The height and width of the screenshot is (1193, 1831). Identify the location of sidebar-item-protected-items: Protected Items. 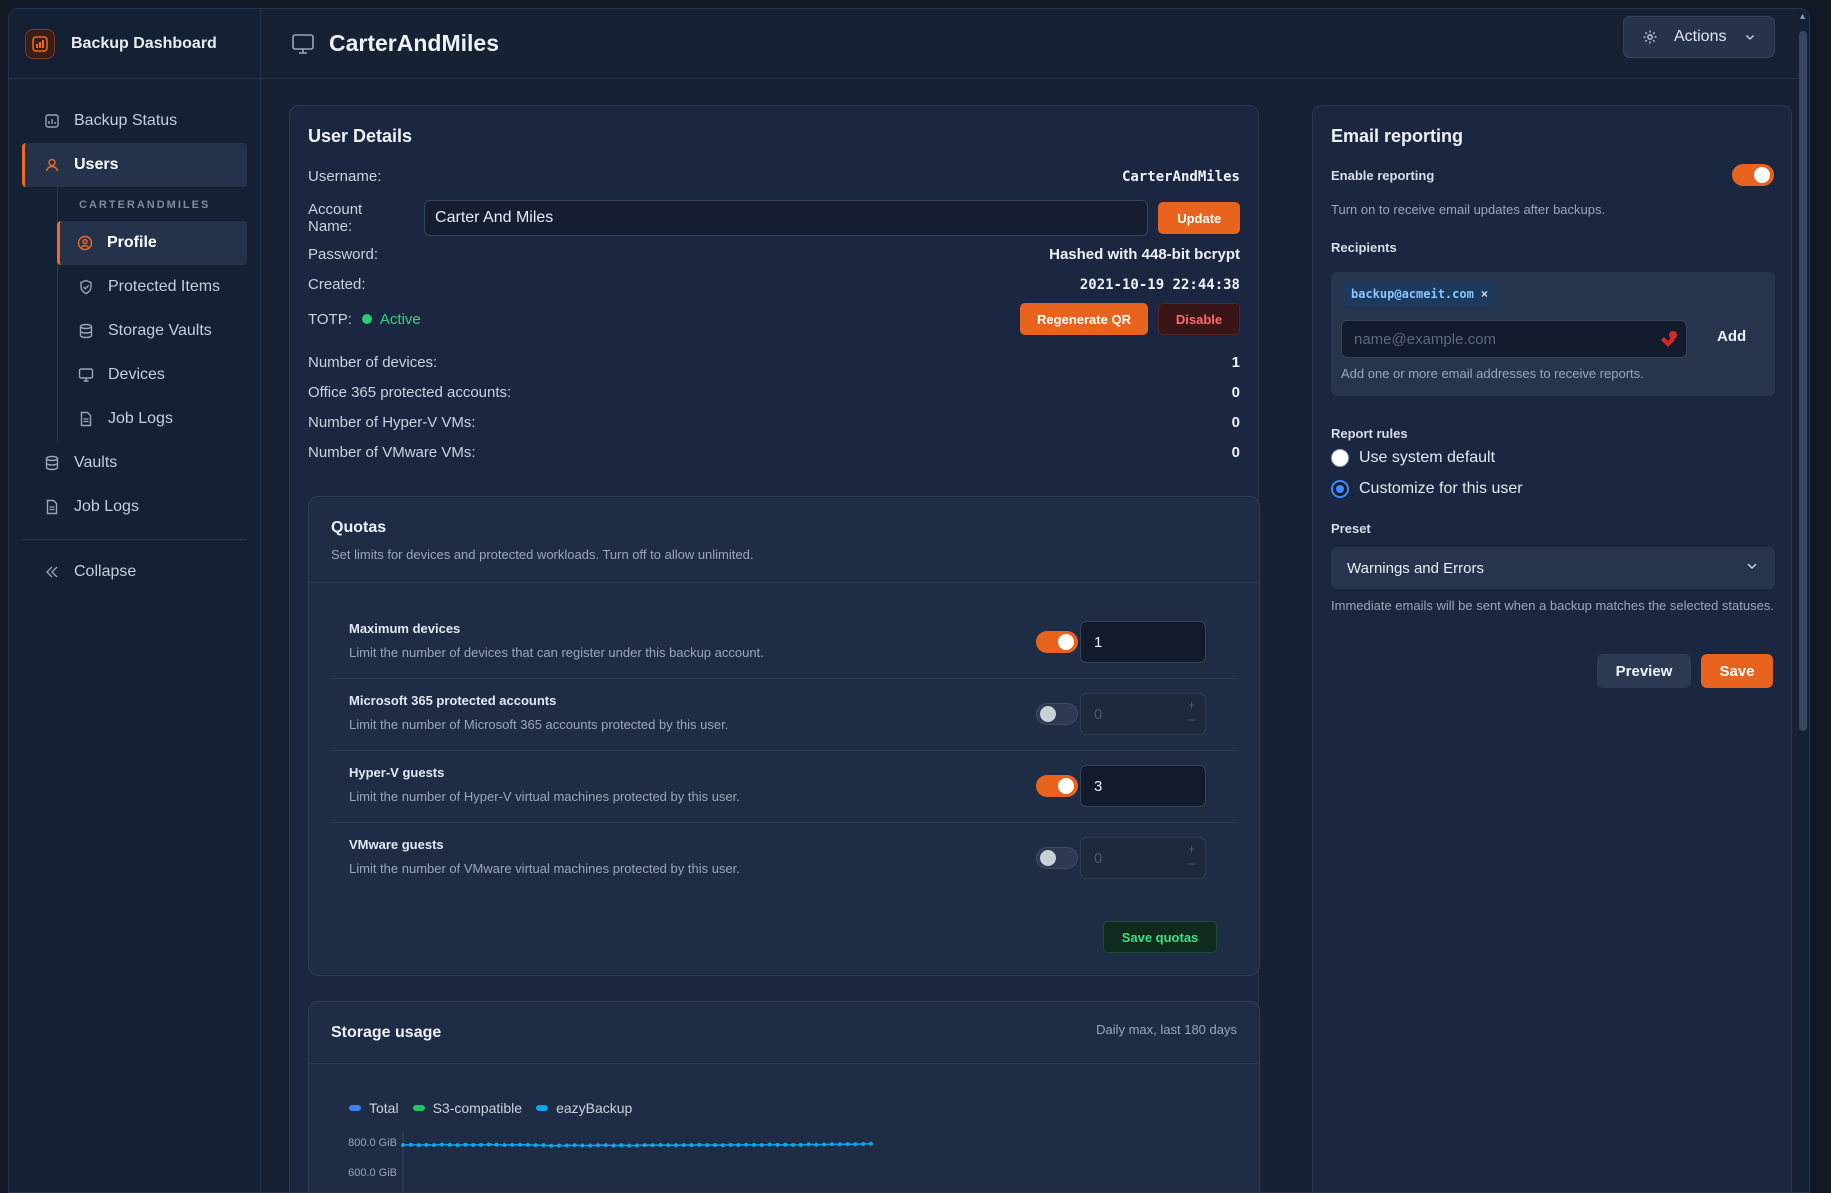
(152, 287).